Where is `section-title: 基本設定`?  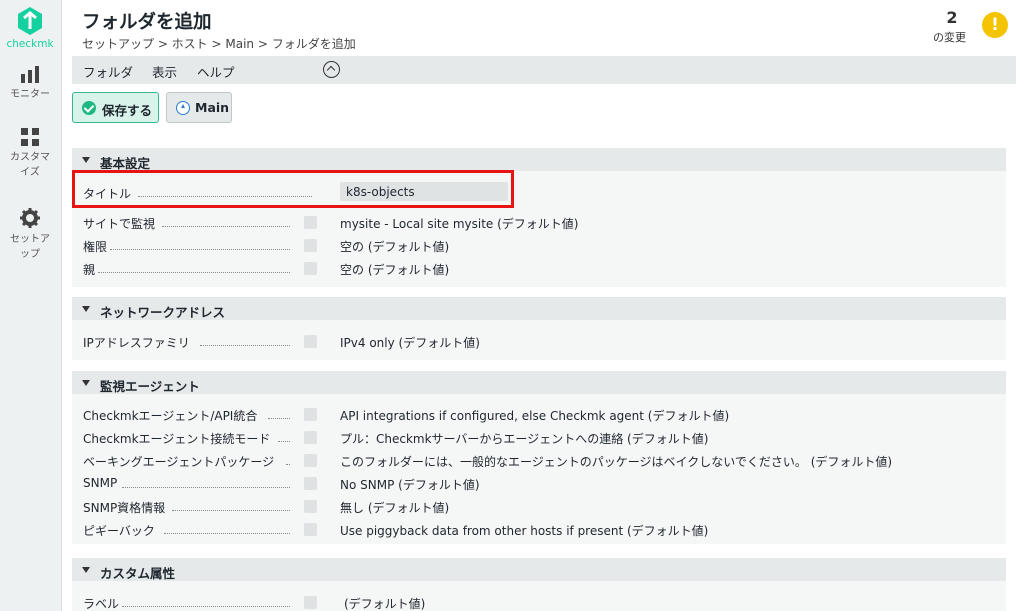 section-title: 基本設定 is located at coordinates (125, 163).